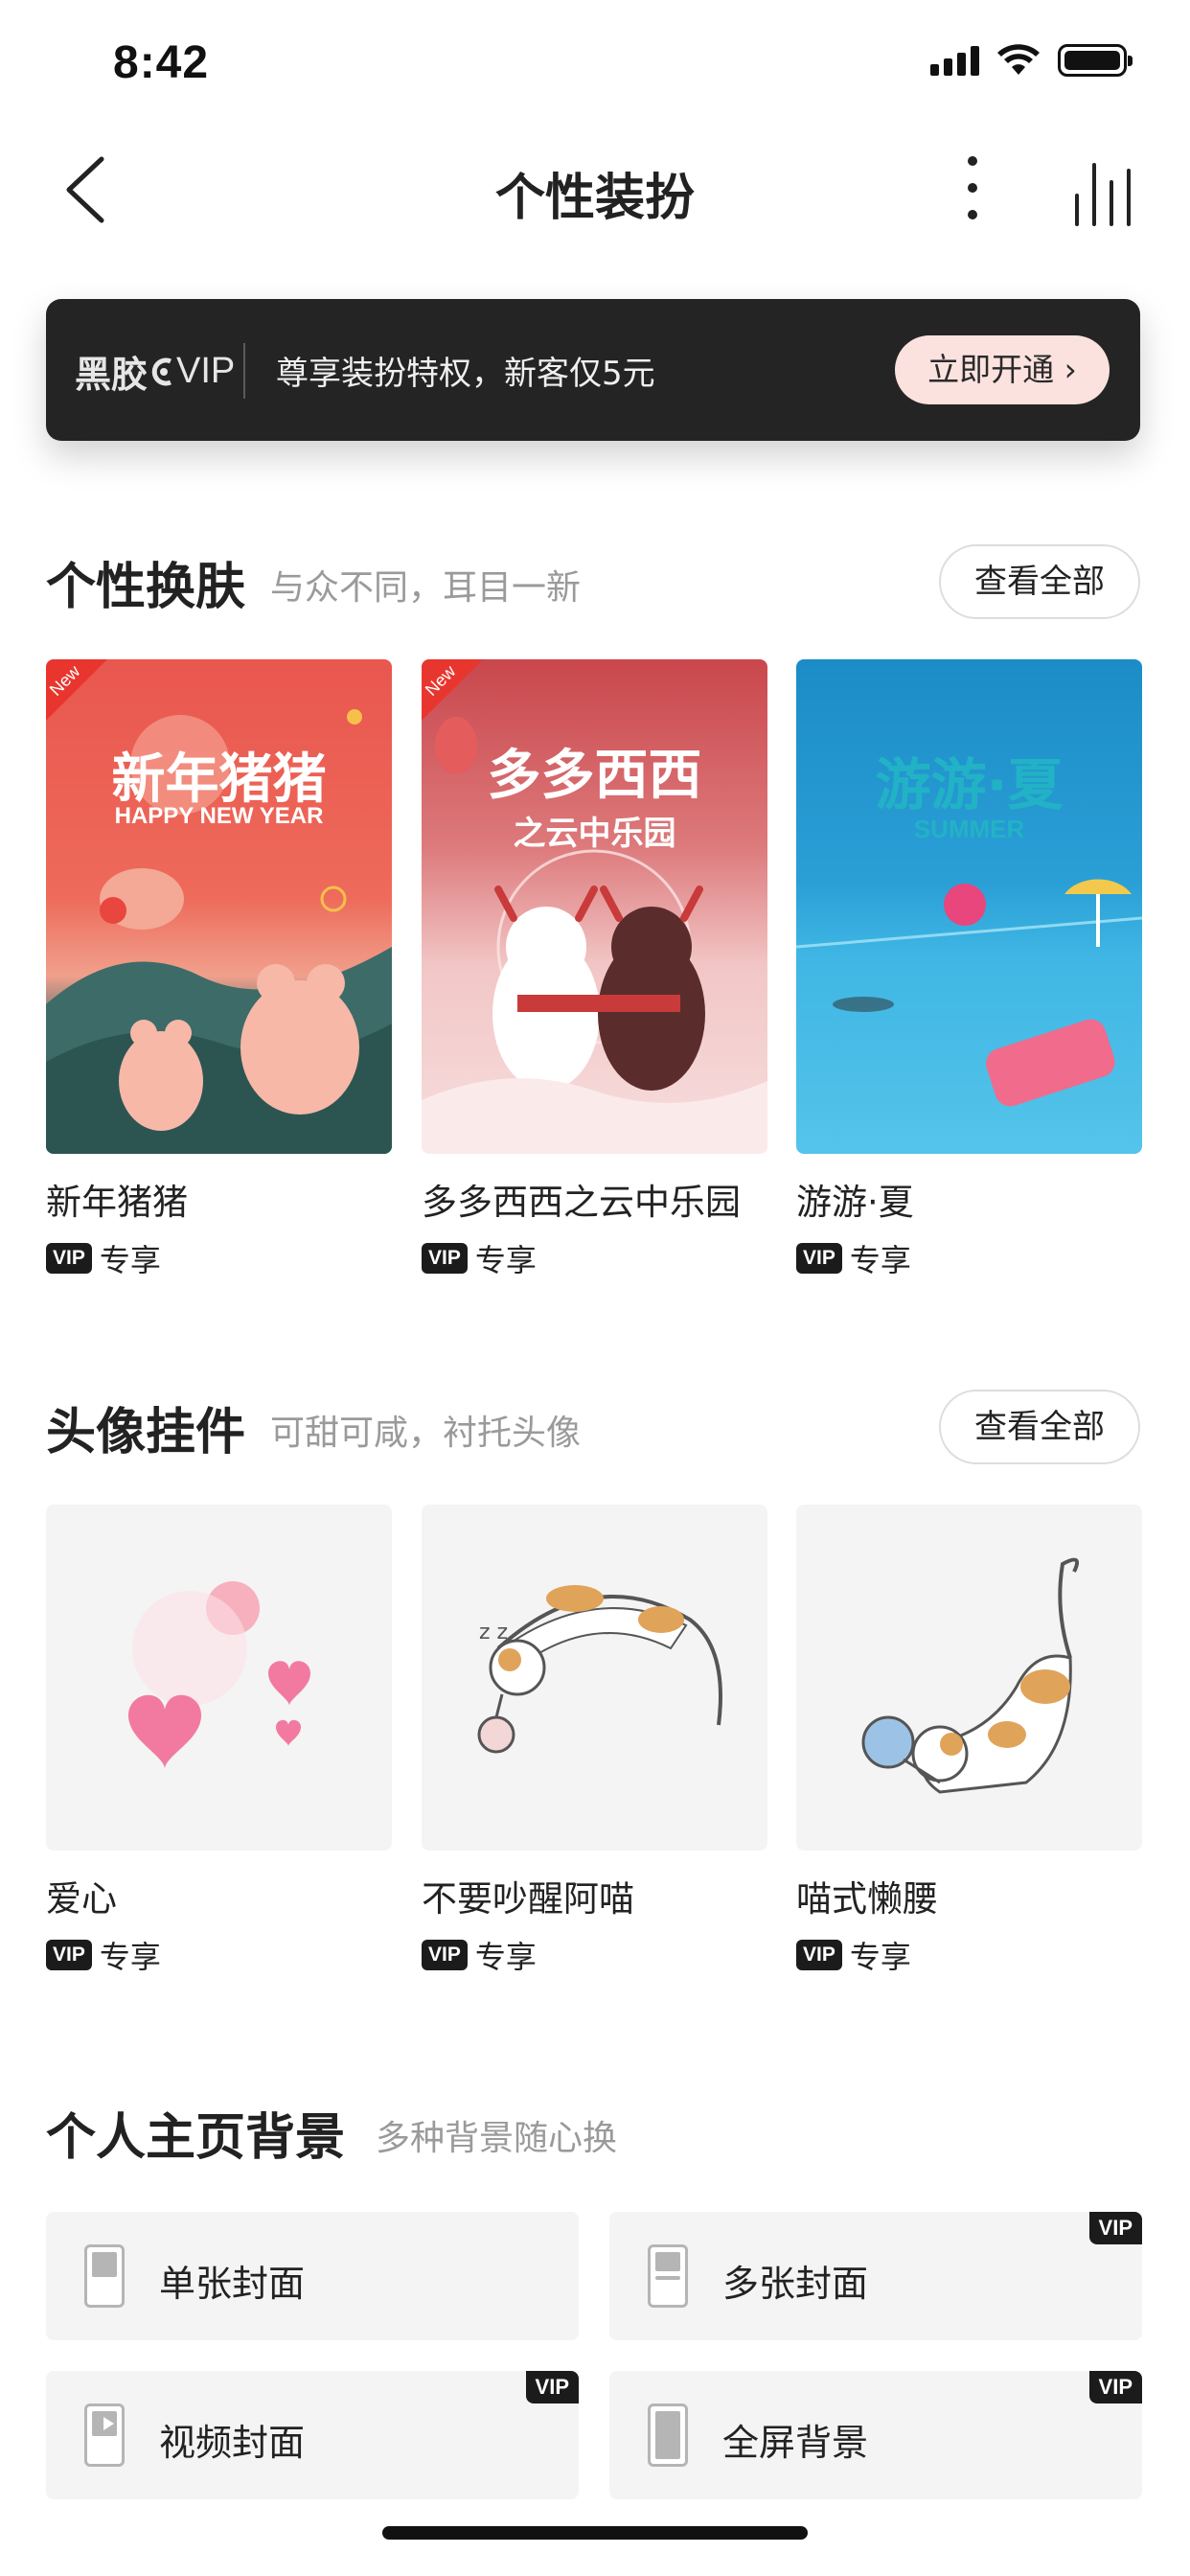  What do you see at coordinates (312, 2276) in the screenshot?
I see `single-cover-option: 单张封面` at bounding box center [312, 2276].